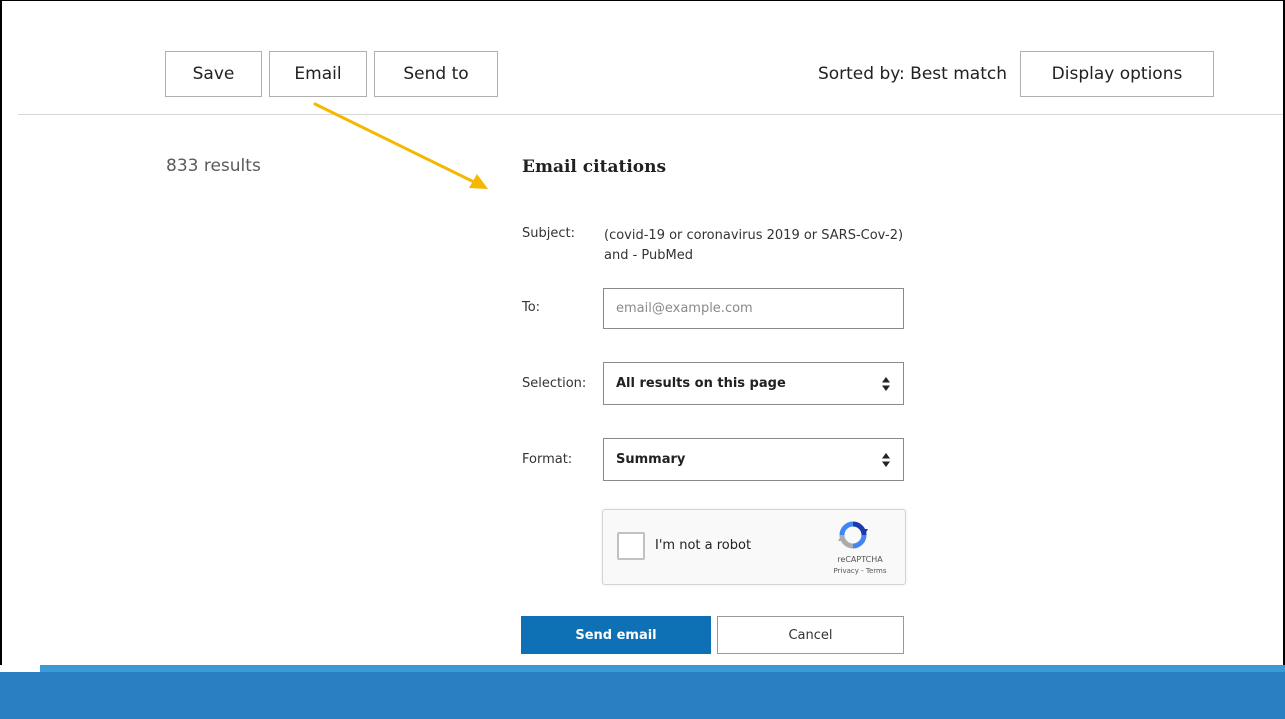  What do you see at coordinates (703, 545) in the screenshot?
I see `recaptcha-label: I'm not a robot` at bounding box center [703, 545].